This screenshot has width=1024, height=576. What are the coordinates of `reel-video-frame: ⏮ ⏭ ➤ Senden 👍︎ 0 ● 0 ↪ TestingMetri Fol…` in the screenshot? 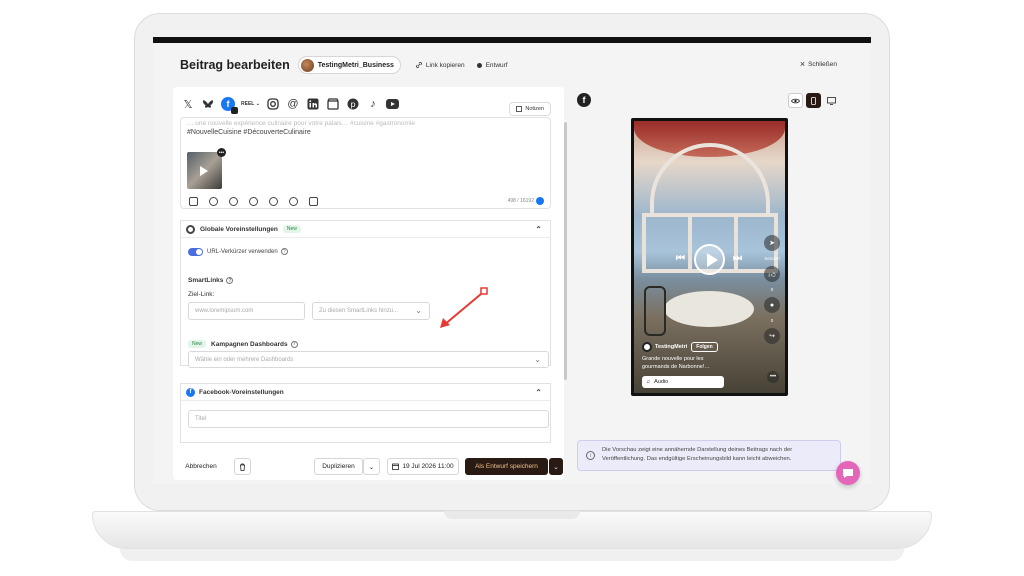 It's located at (709, 257).